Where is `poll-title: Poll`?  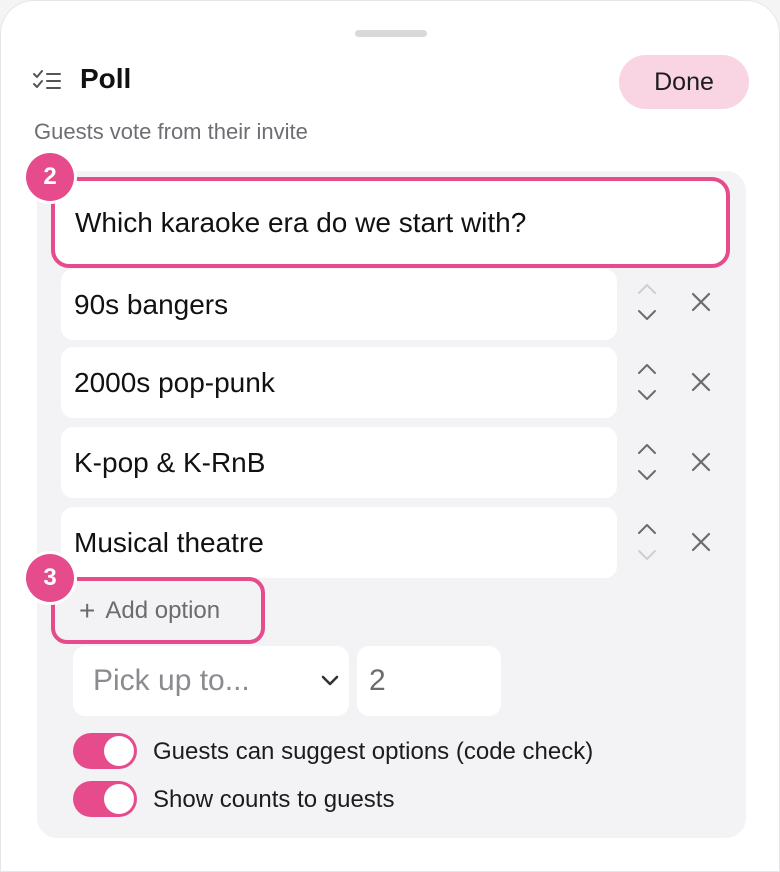
poll-title: Poll is located at coordinates (106, 78).